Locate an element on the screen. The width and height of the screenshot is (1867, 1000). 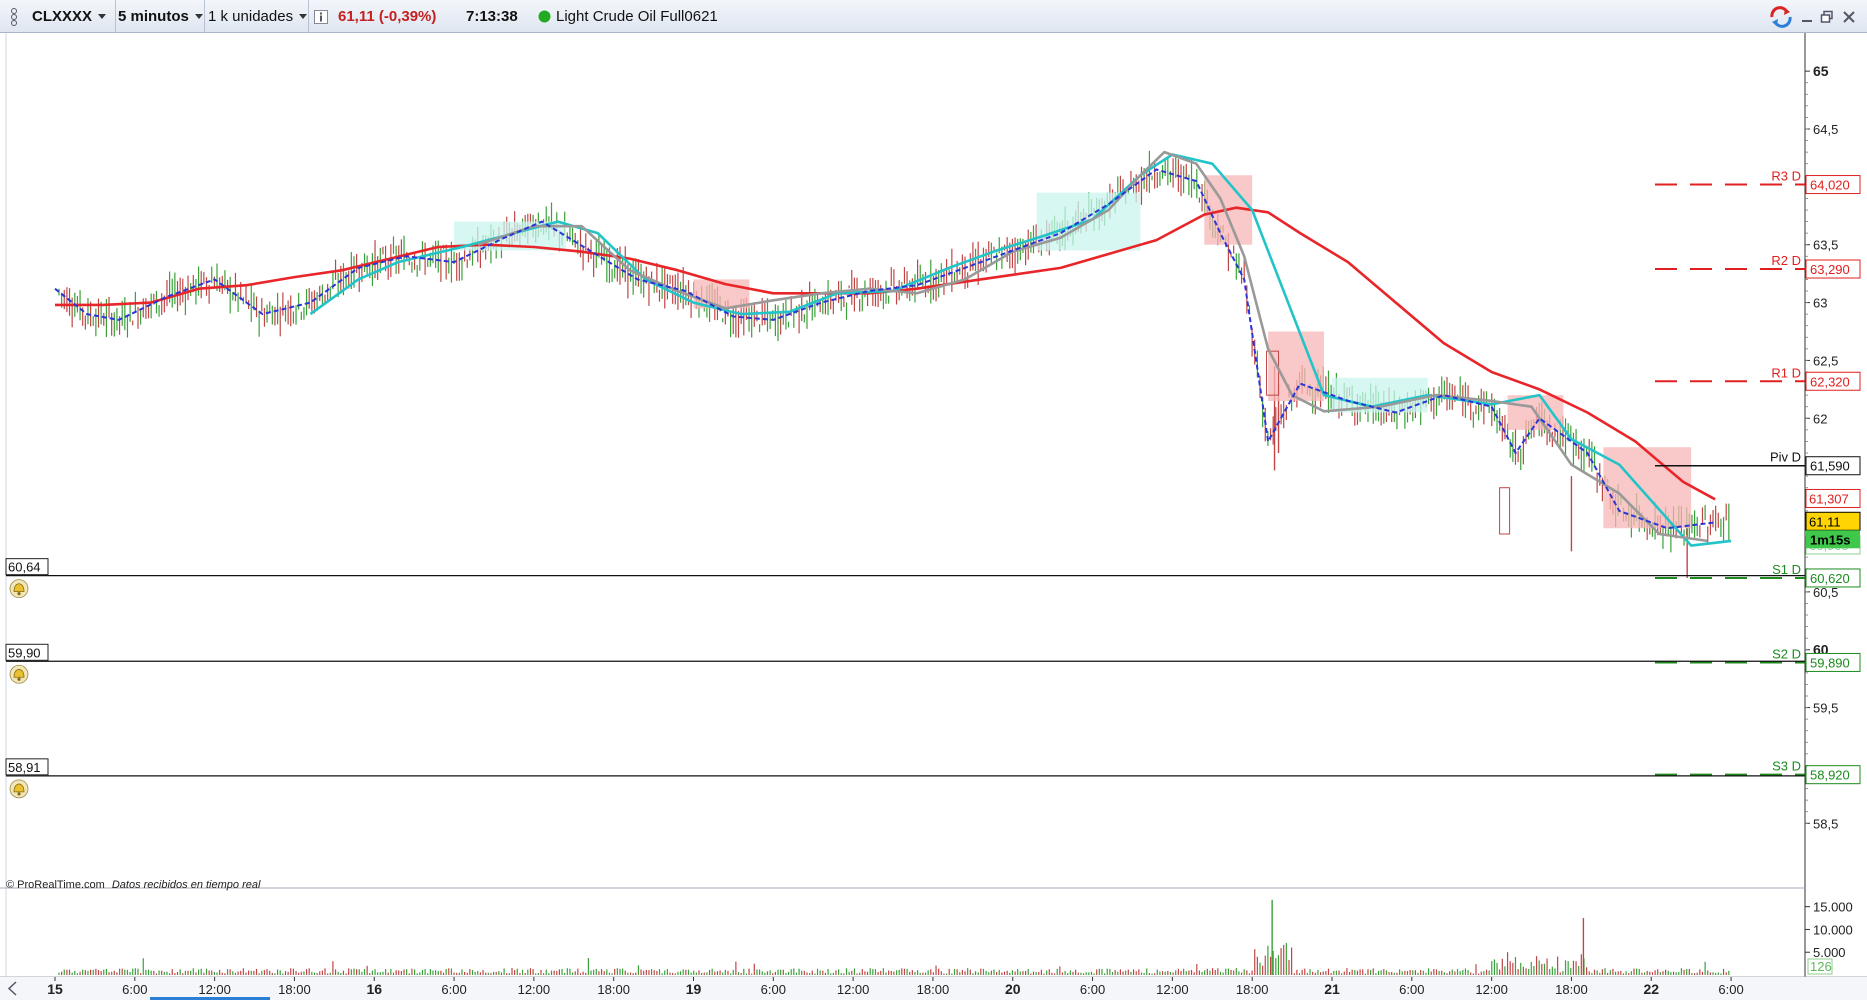
pivot-name: R3 D is located at coordinates (1786, 176).